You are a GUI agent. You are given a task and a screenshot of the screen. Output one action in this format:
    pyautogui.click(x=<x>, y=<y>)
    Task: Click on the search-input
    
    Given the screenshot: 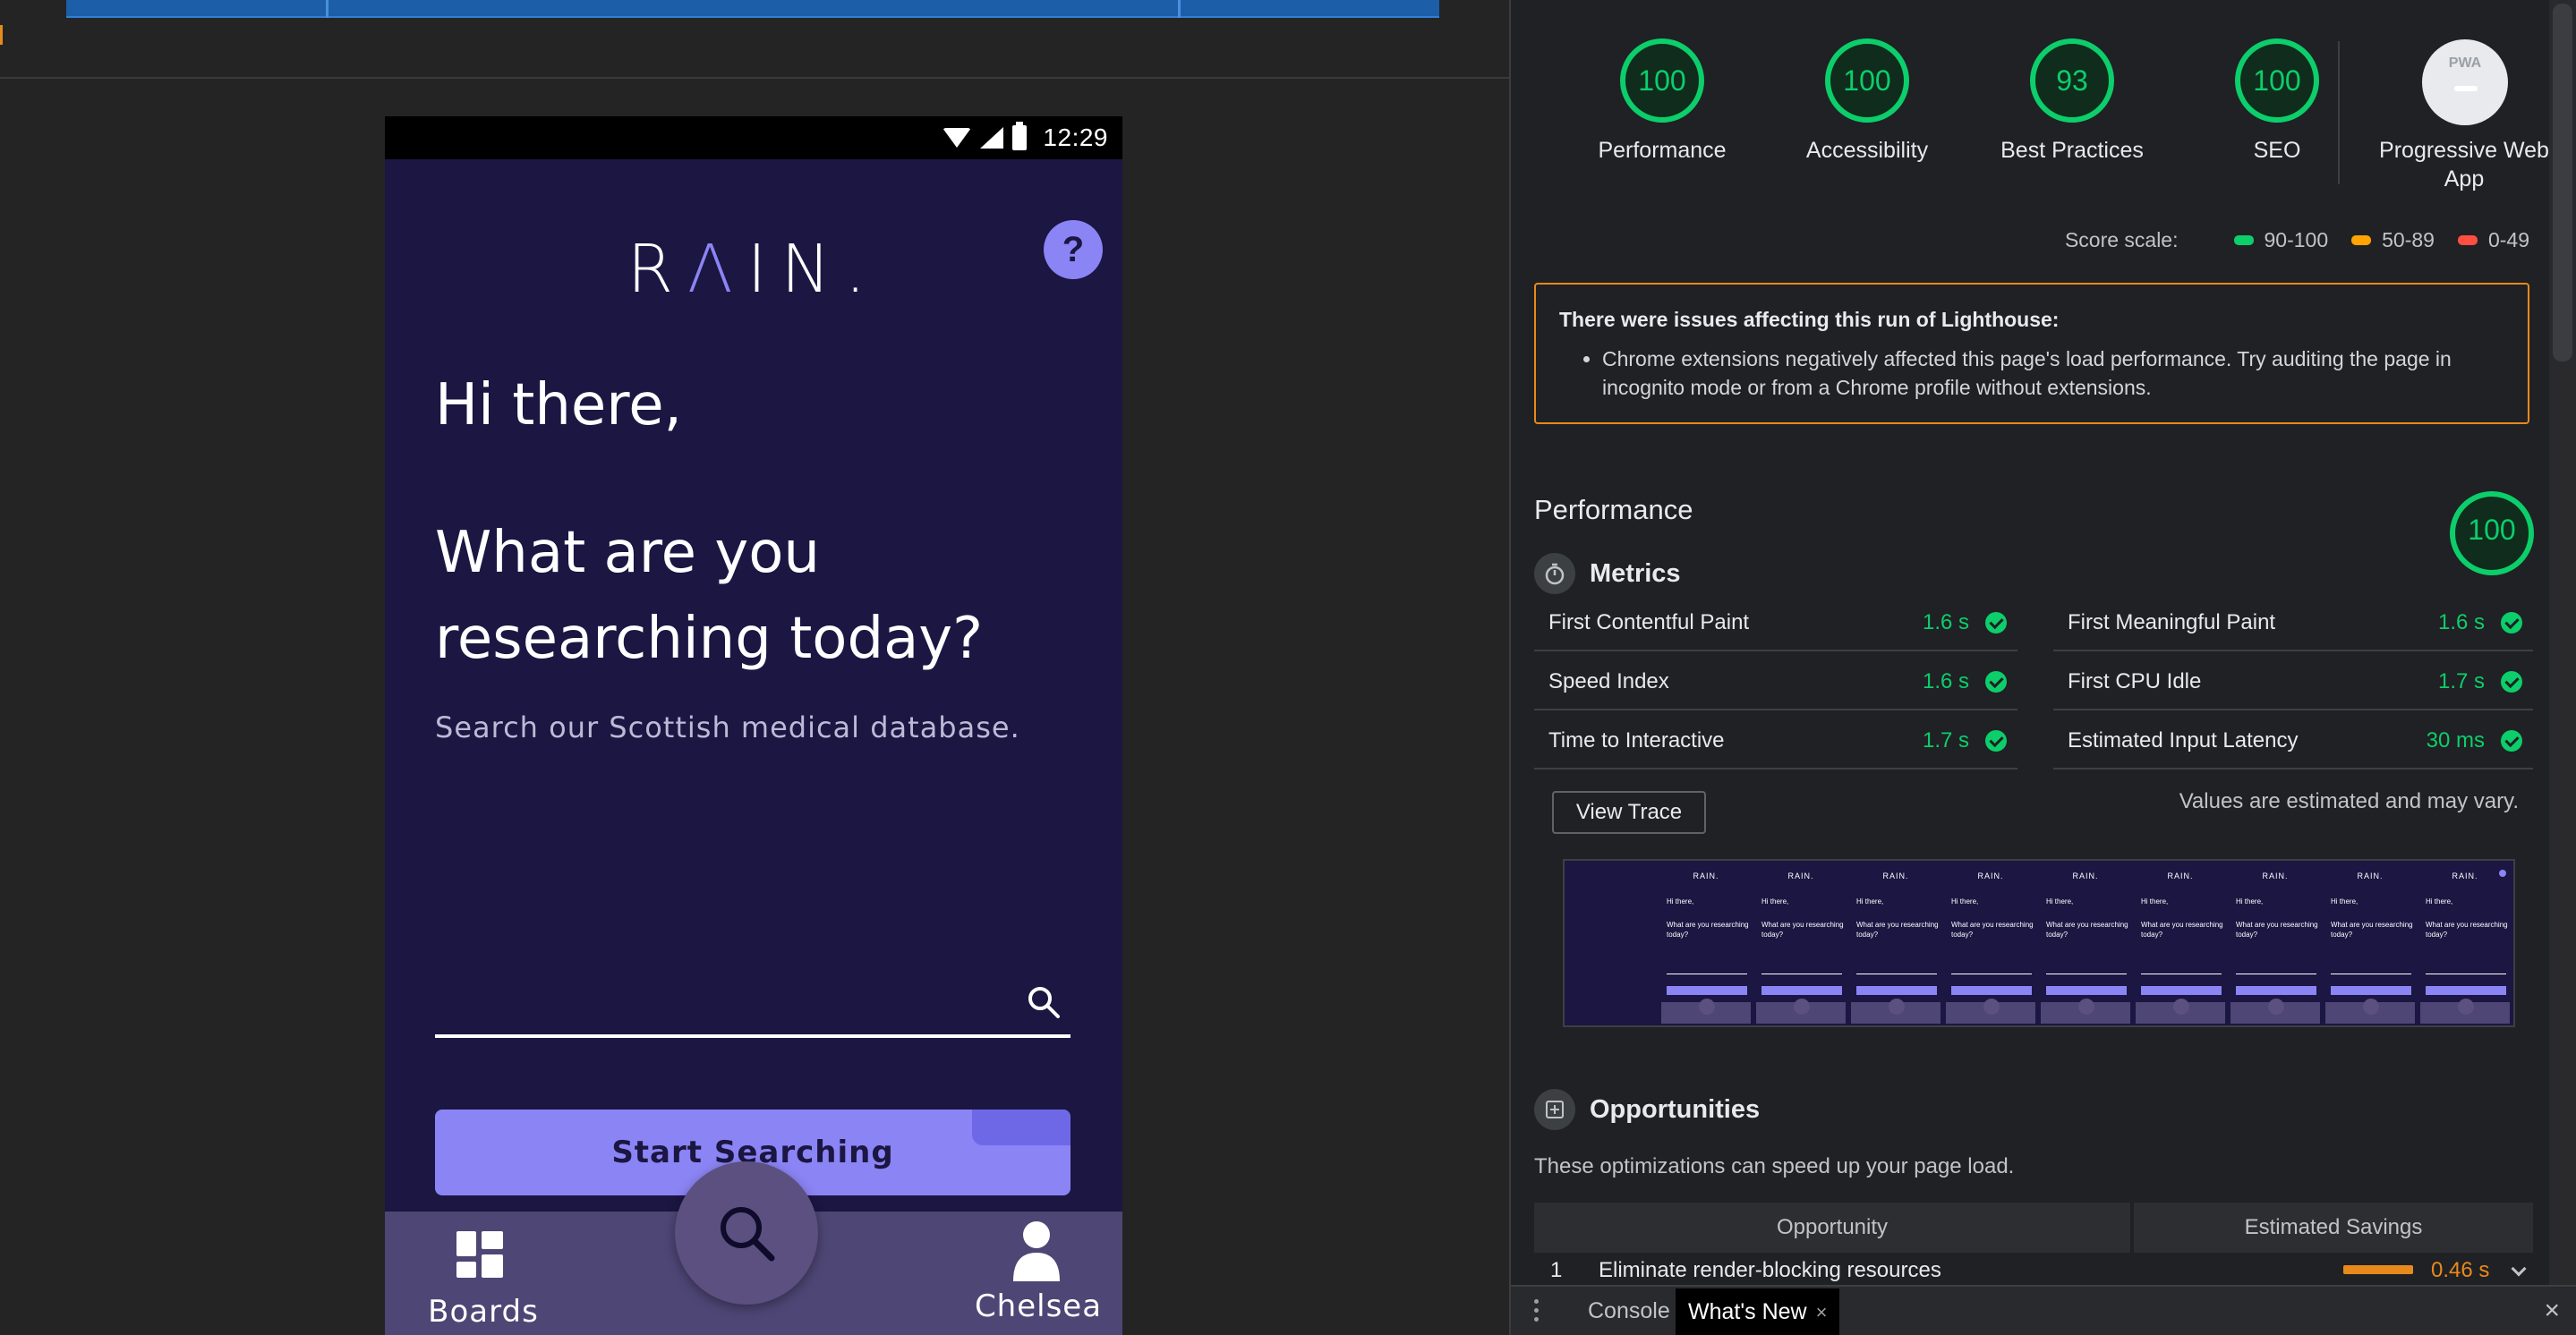 What is the action you would take?
    pyautogui.click(x=721, y=1002)
    